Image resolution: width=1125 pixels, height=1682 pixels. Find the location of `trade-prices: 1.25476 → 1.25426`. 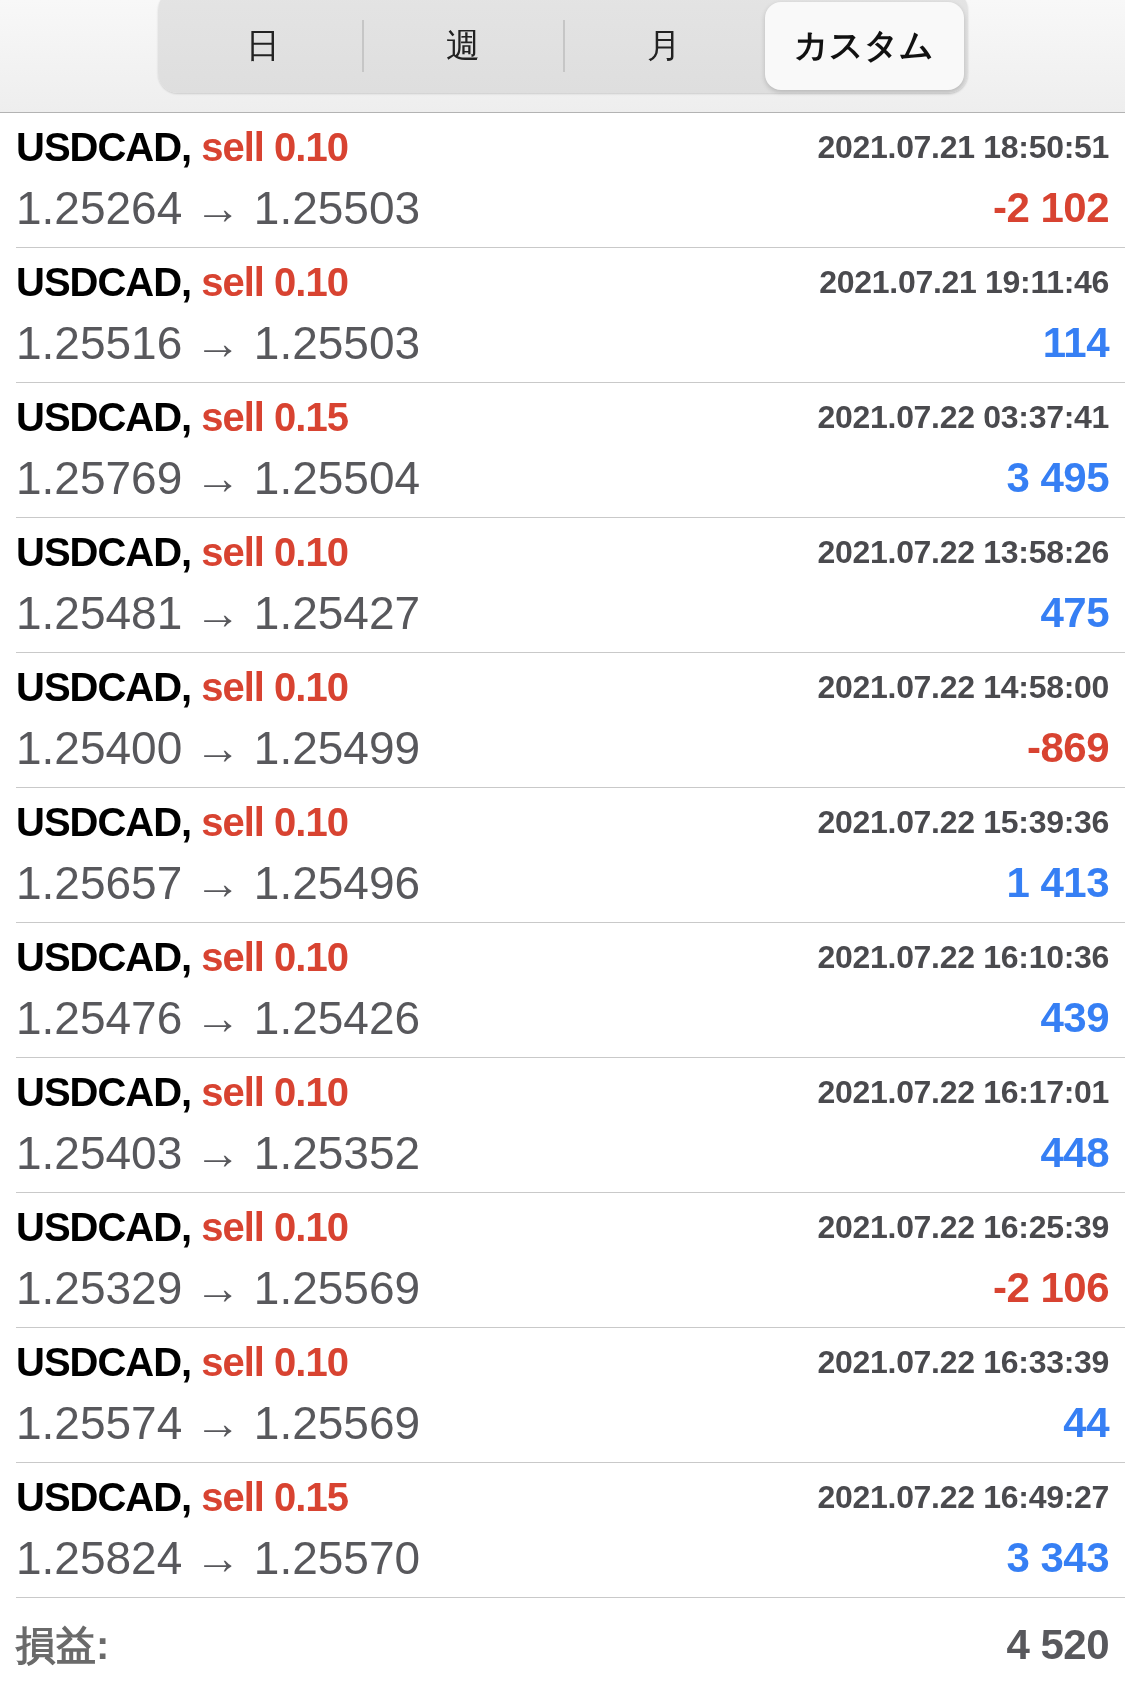

trade-prices: 1.25476 → 1.25426 is located at coordinates (218, 1018).